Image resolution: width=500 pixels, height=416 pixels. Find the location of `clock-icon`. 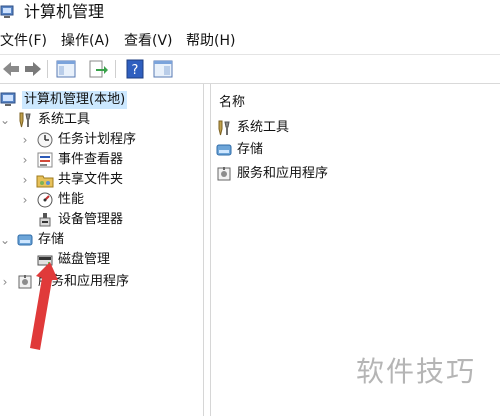

clock-icon is located at coordinates (45, 140).